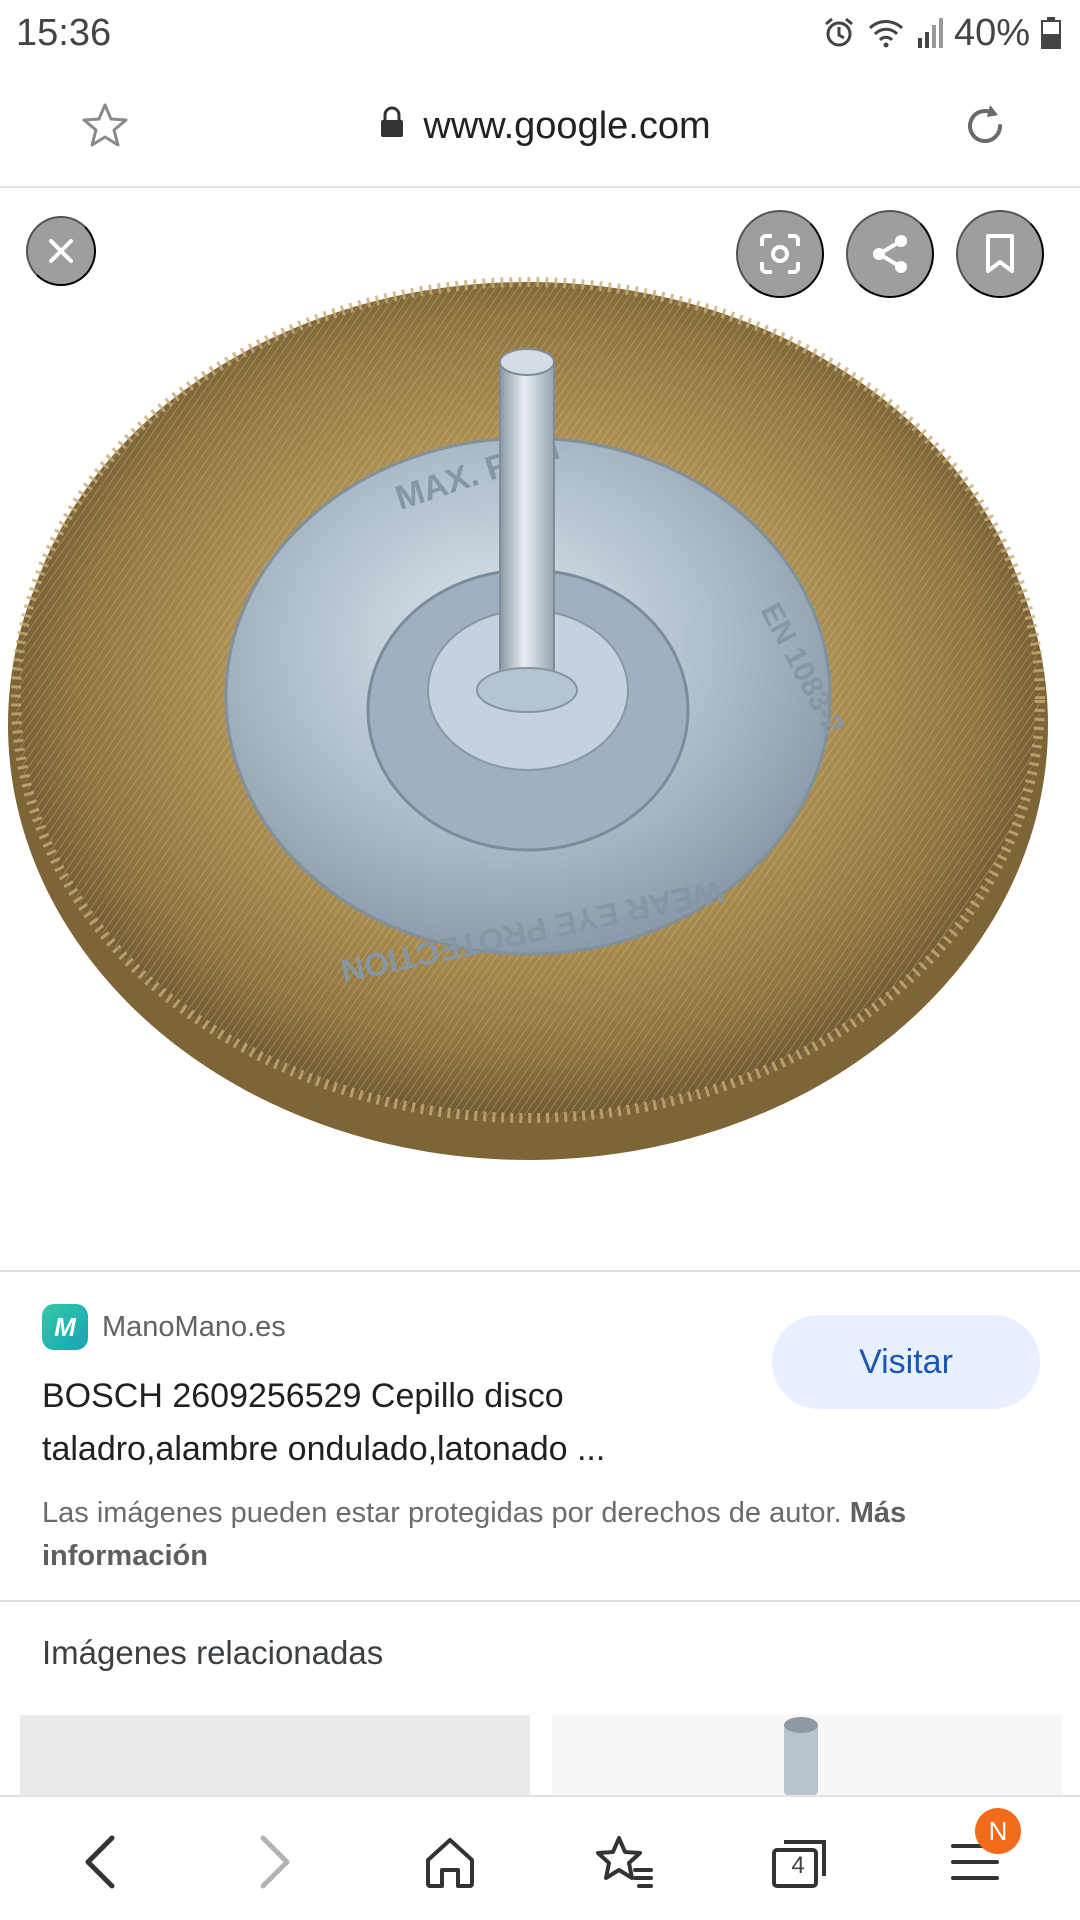  I want to click on home-icon, so click(450, 1863).